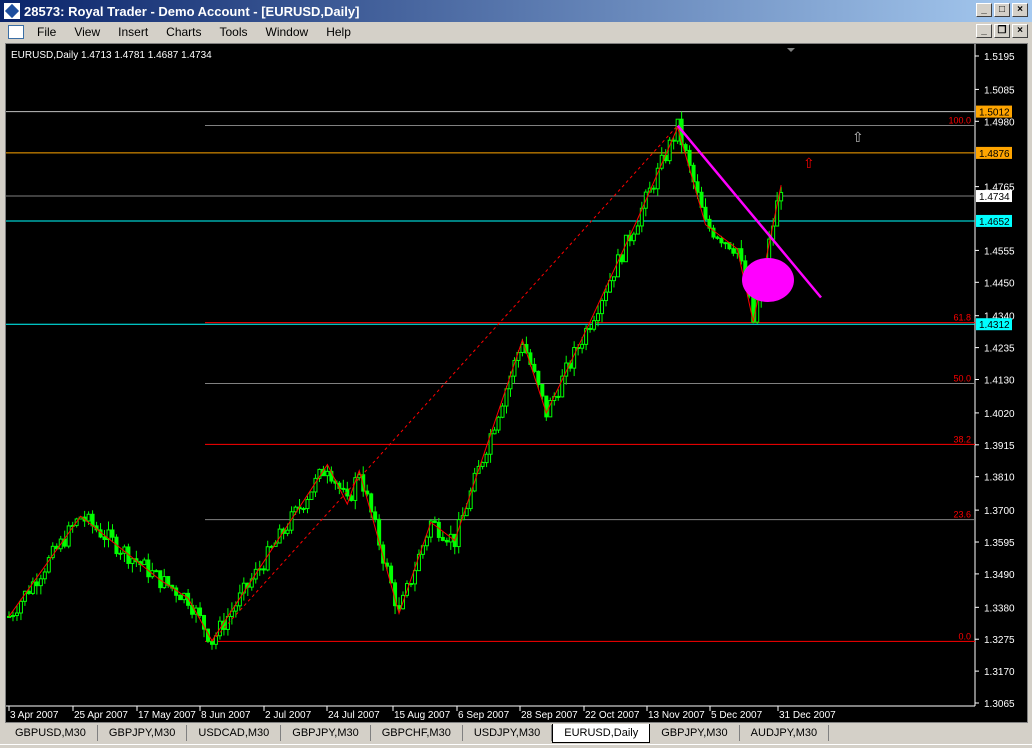  Describe the element at coordinates (1020, 31) in the screenshot. I see `doc-close-button: ×` at that location.